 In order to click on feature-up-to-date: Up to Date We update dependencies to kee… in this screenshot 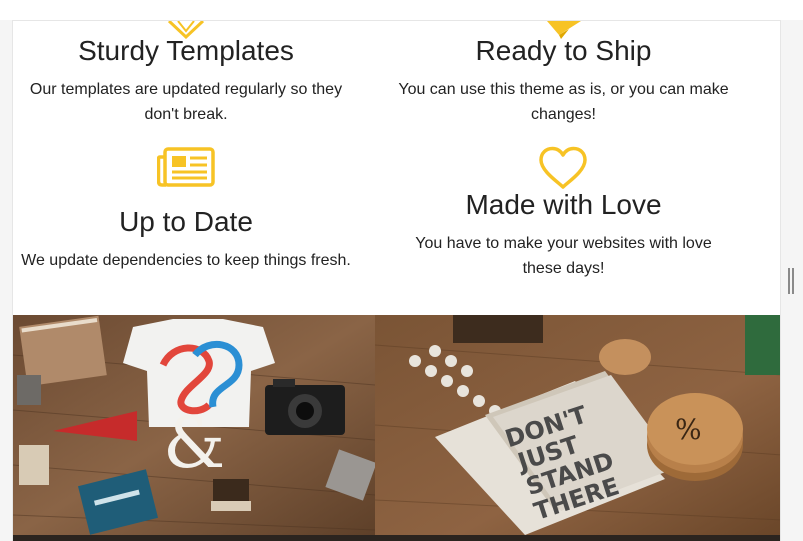, I will do `click(186, 239)`.